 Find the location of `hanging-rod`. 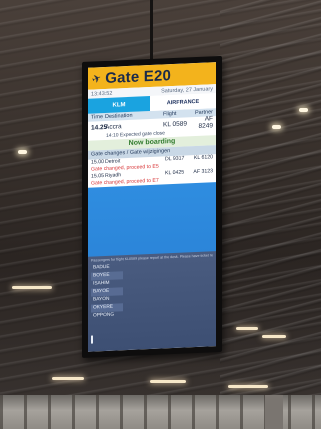

hanging-rod is located at coordinates (151, 34).